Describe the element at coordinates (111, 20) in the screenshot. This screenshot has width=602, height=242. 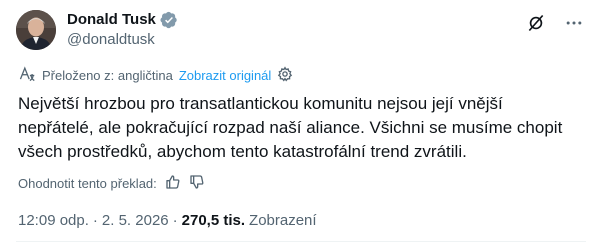
I see `author-name: Donald Tusk` at that location.